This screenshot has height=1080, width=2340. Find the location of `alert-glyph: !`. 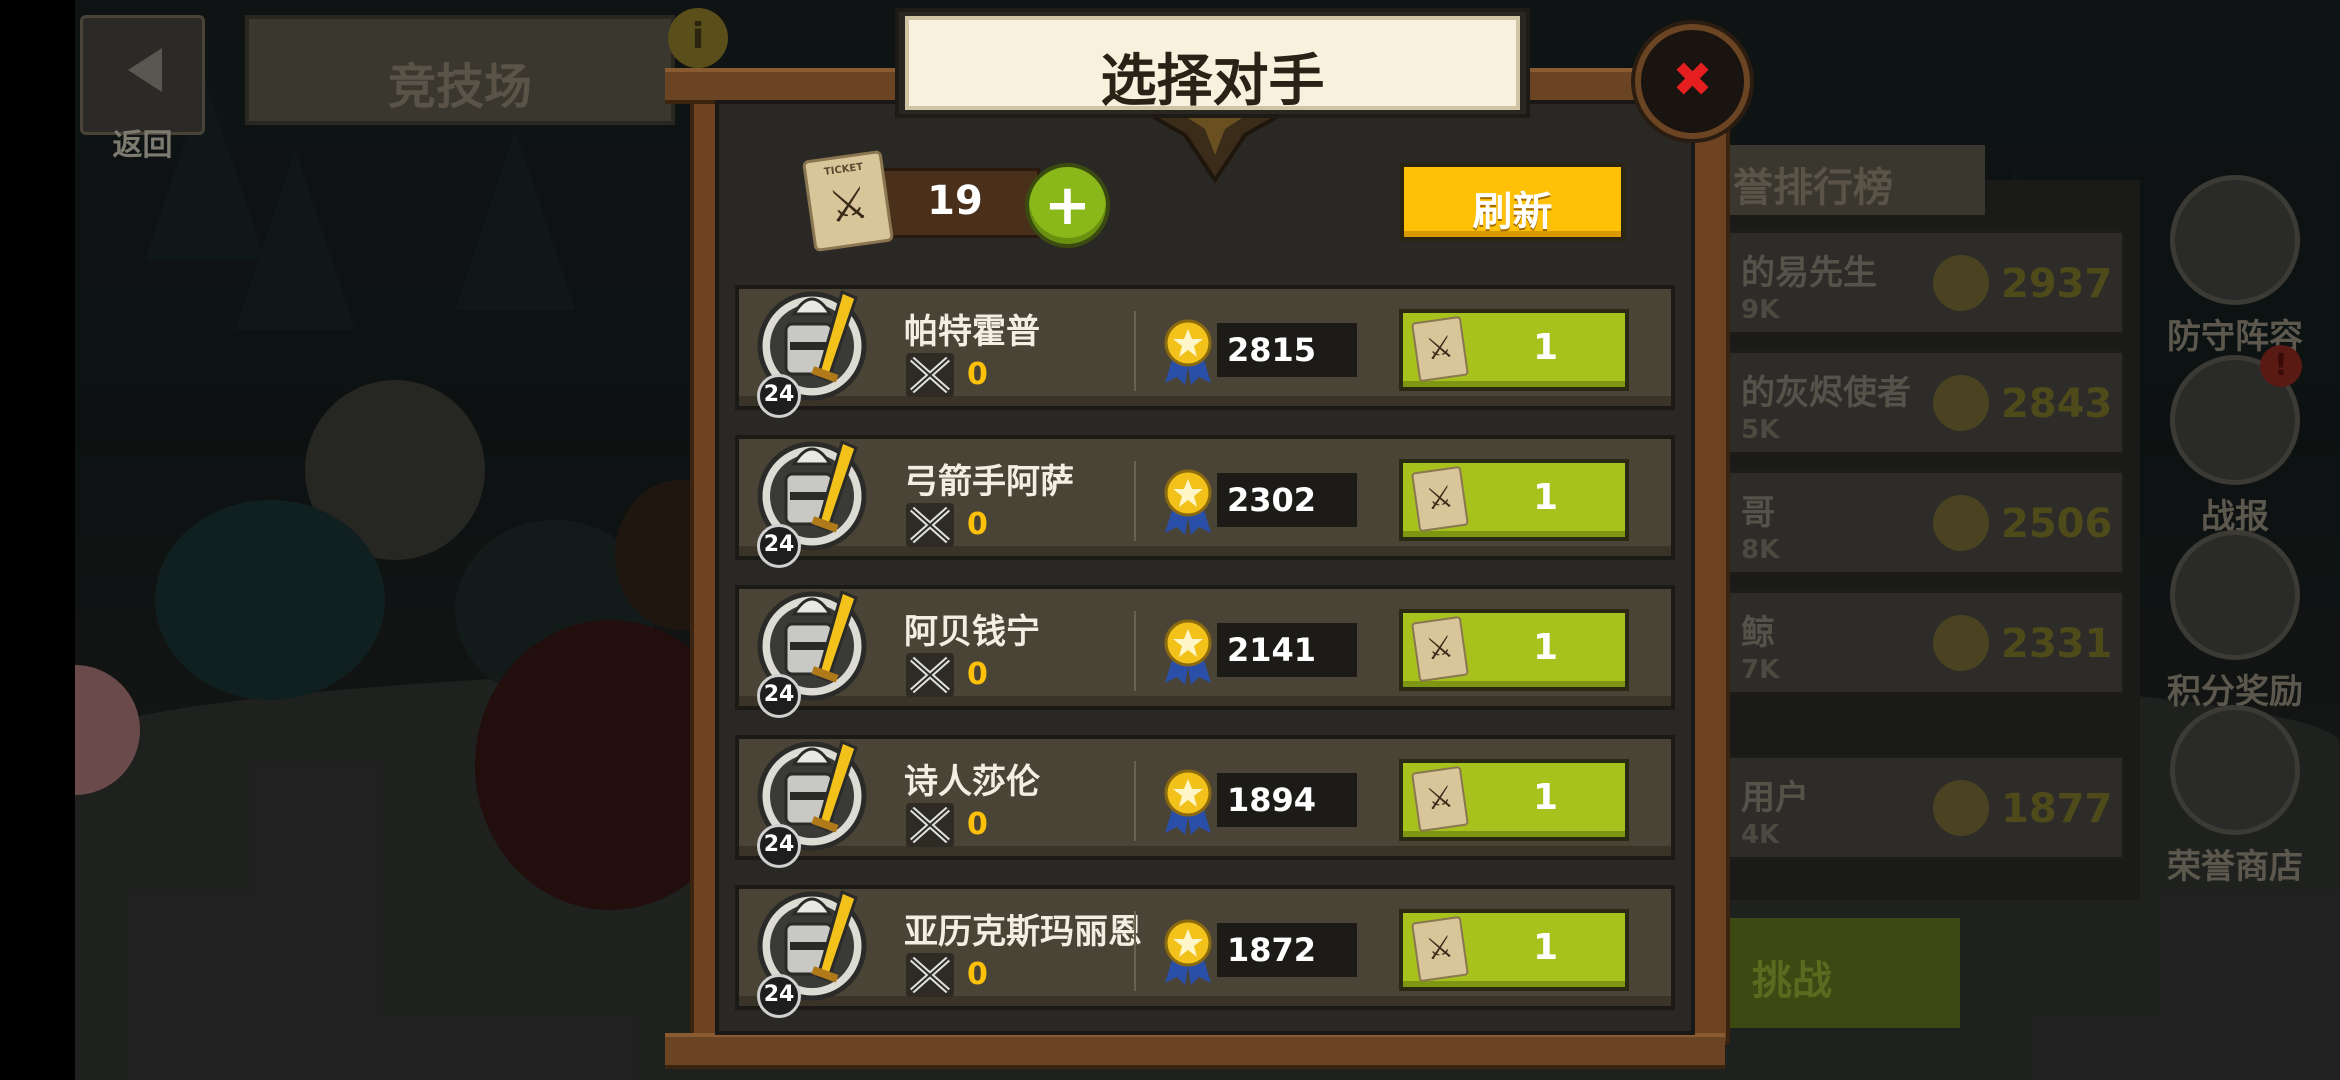

alert-glyph: ! is located at coordinates (2281, 365).